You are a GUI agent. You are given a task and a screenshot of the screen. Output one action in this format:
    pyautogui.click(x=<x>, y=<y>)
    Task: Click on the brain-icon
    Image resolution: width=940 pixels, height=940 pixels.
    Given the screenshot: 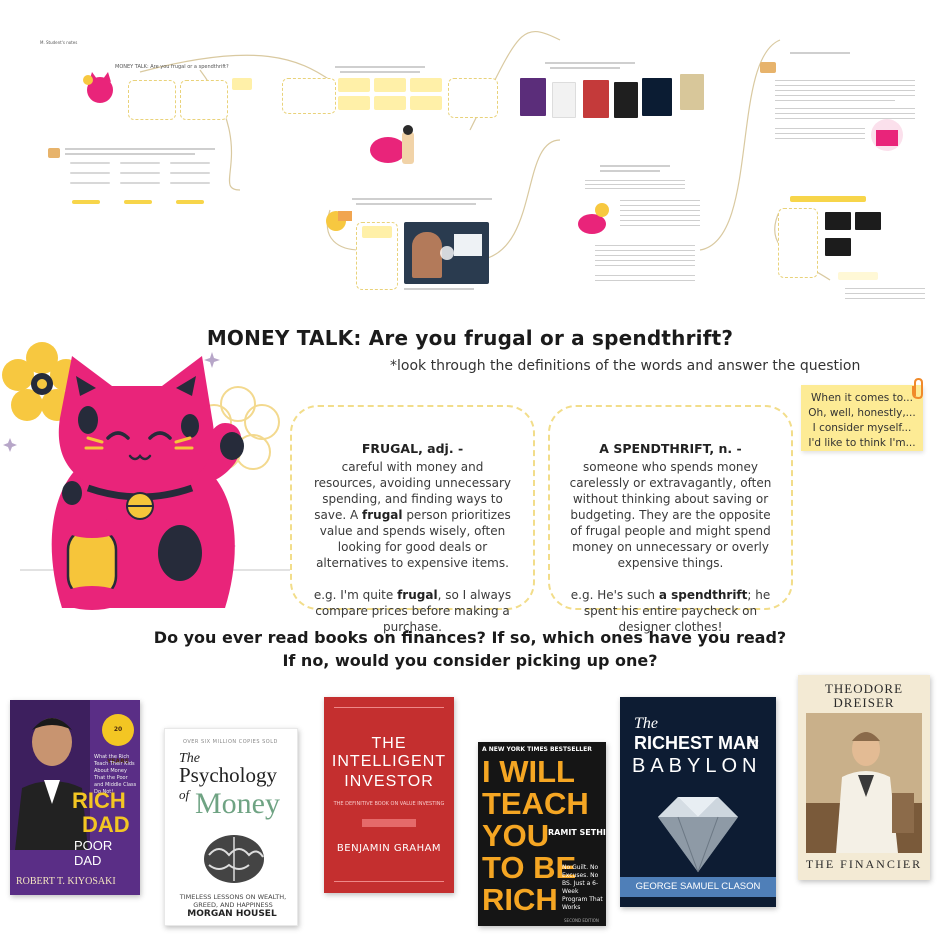 What is the action you would take?
    pyautogui.click(x=234, y=859)
    